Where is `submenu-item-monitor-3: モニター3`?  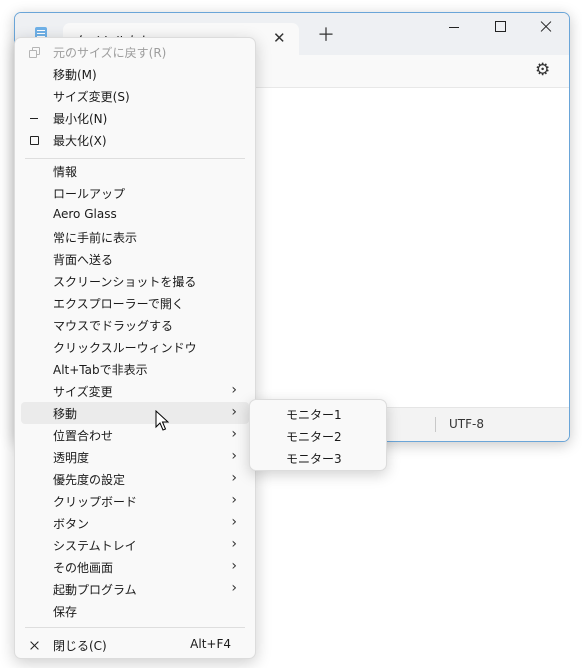 submenu-item-monitor-3: モニター3 is located at coordinates (318, 458).